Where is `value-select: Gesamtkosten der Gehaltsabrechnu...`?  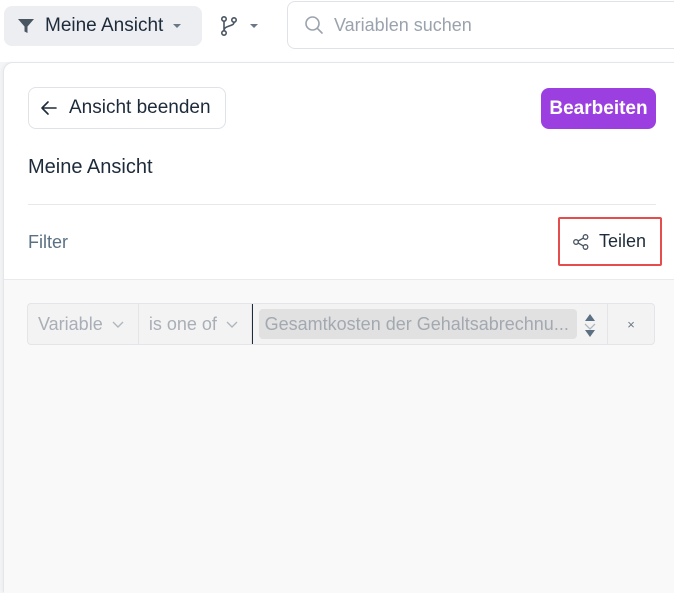
value-select: Gesamtkosten der Gehaltsabrechnu... is located at coordinates (430, 324).